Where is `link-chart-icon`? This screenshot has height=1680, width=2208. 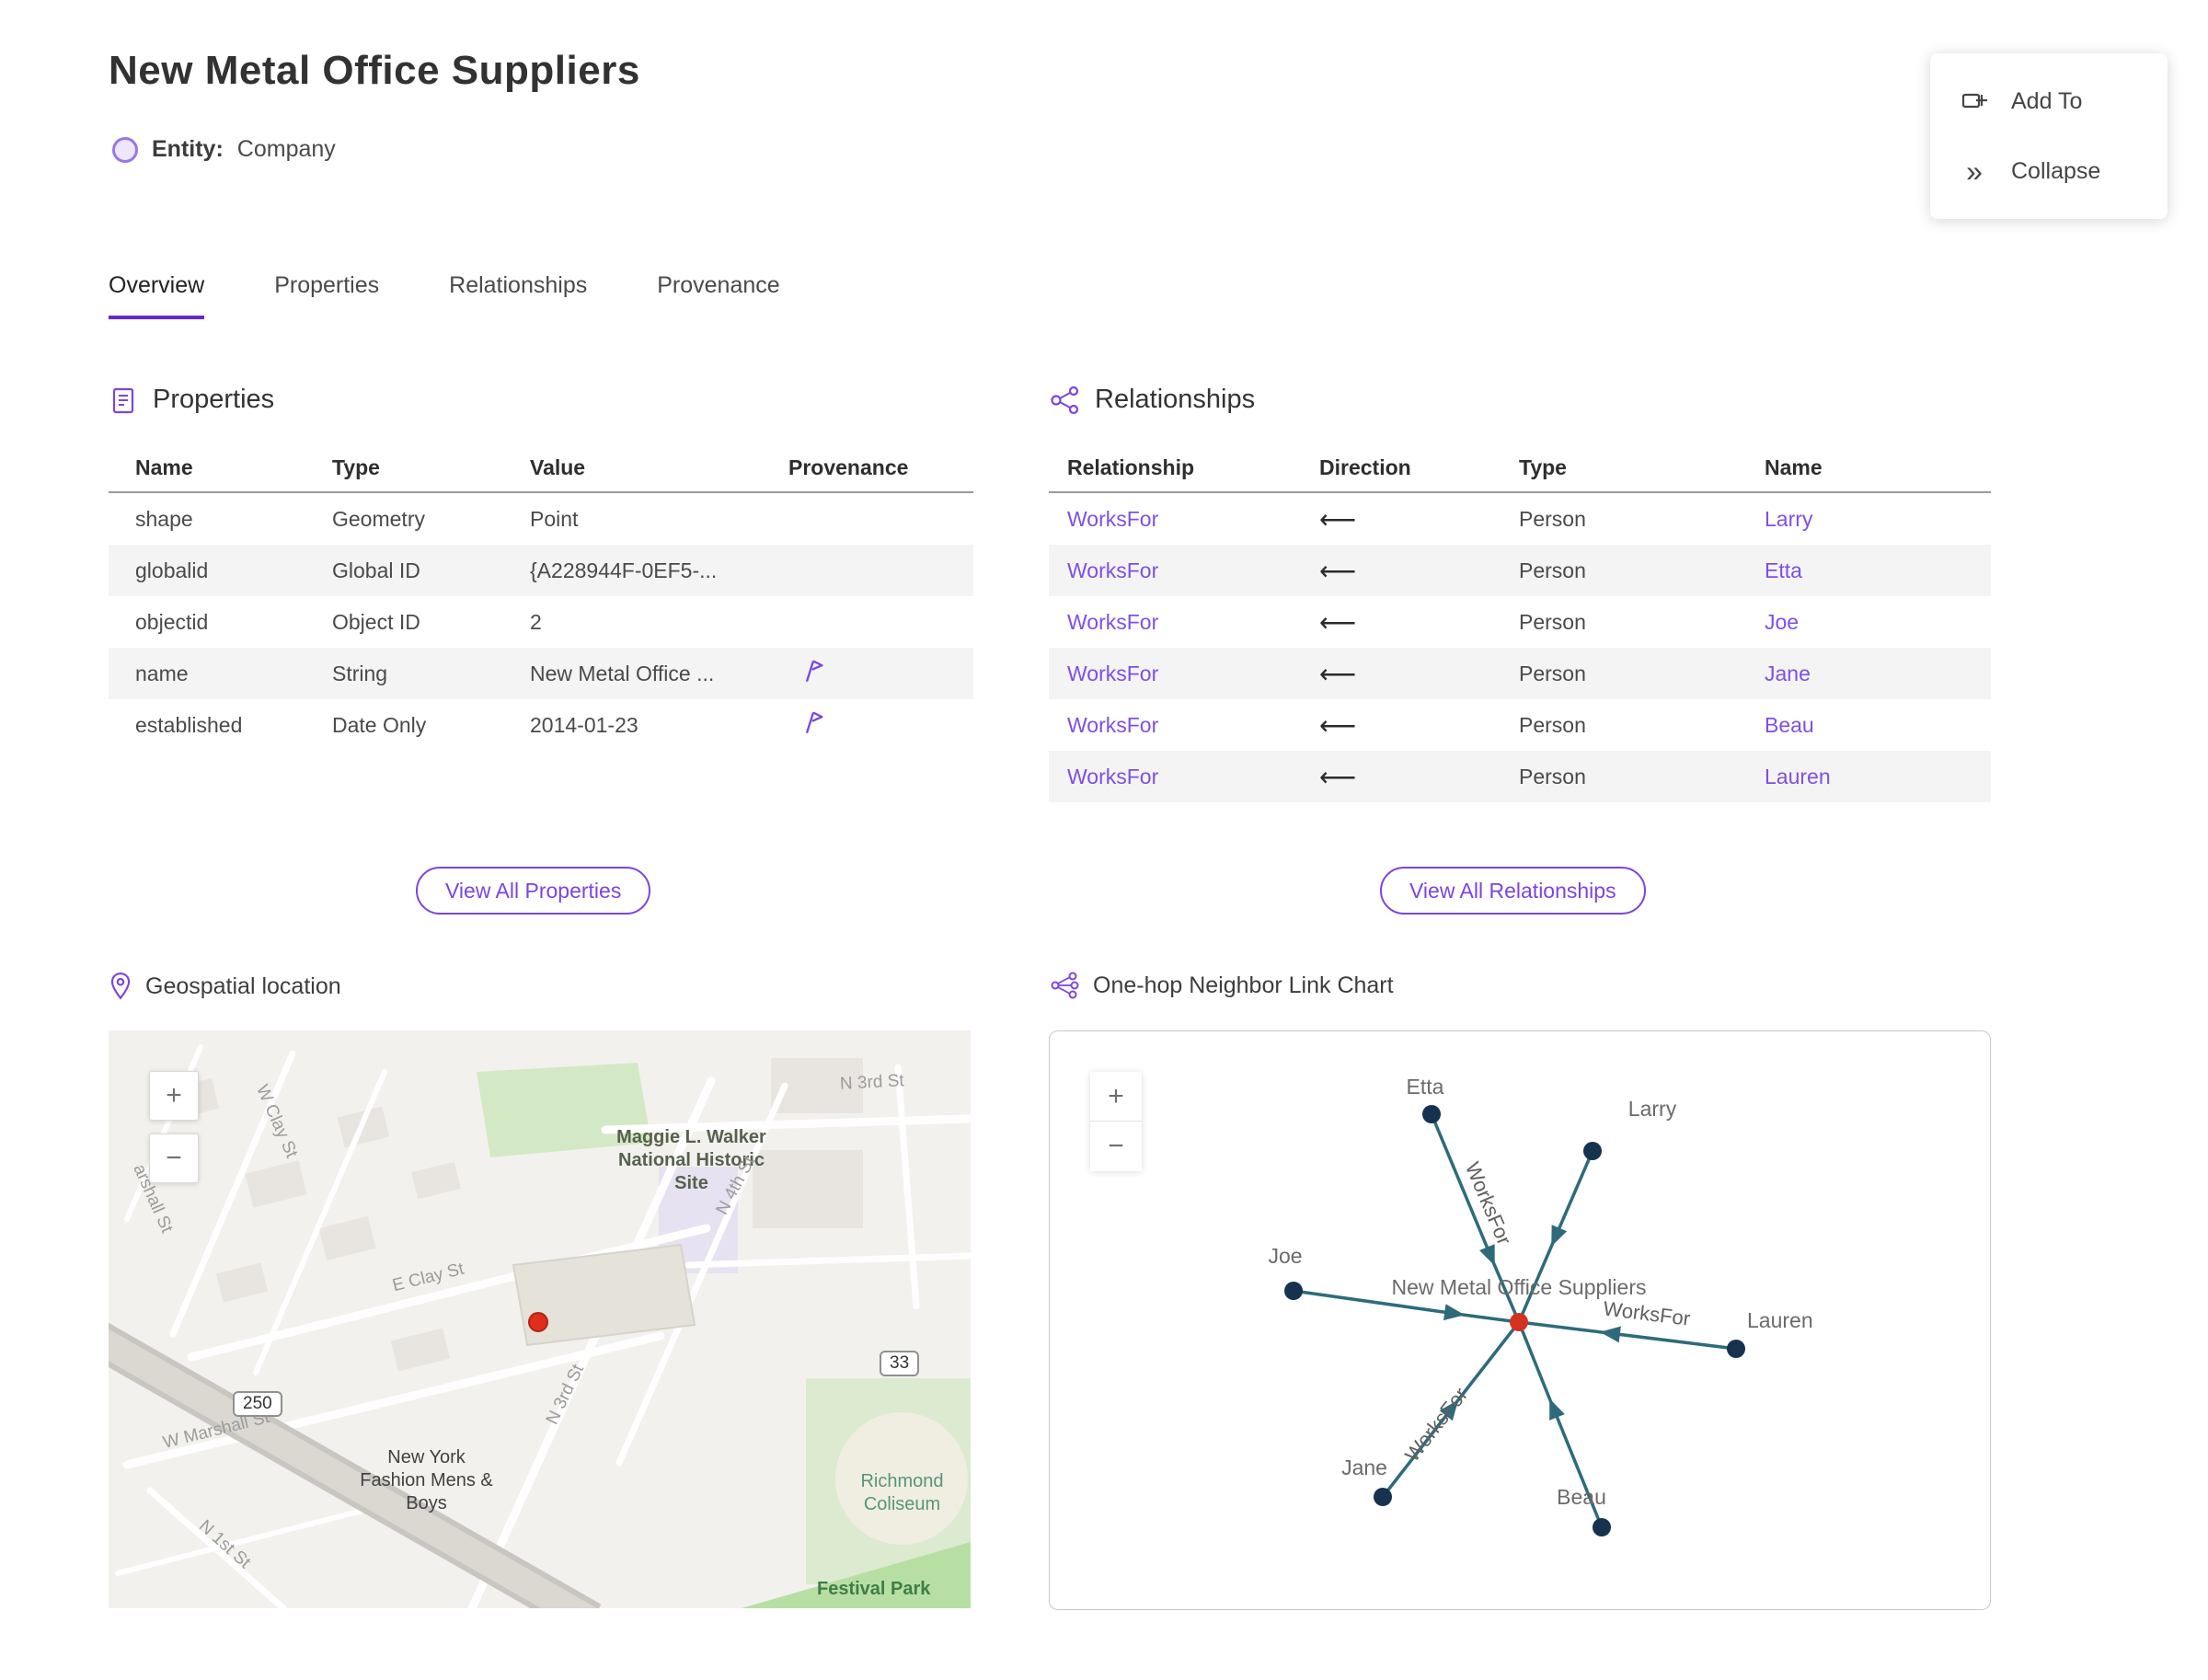
link-chart-icon is located at coordinates (1065, 985).